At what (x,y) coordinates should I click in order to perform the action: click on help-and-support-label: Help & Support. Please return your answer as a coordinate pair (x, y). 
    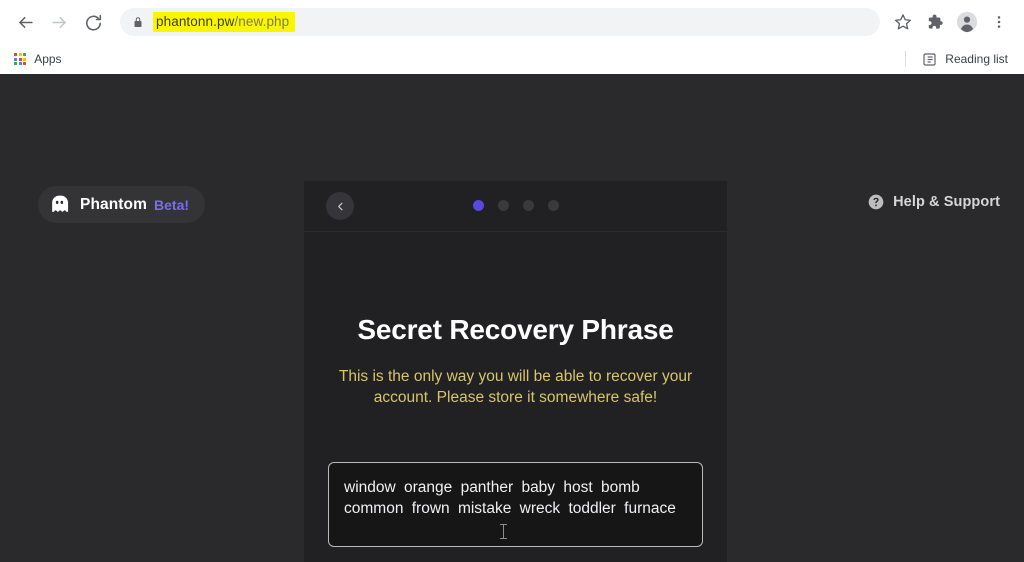
    Looking at the image, I should click on (946, 202).